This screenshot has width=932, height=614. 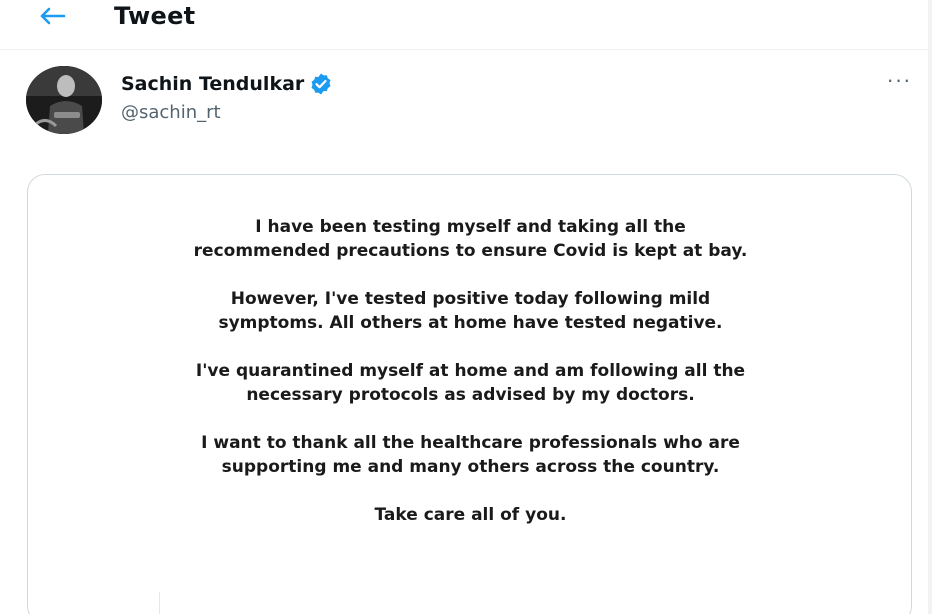 What do you see at coordinates (930, 307) in the screenshot?
I see `scrollbar-track` at bounding box center [930, 307].